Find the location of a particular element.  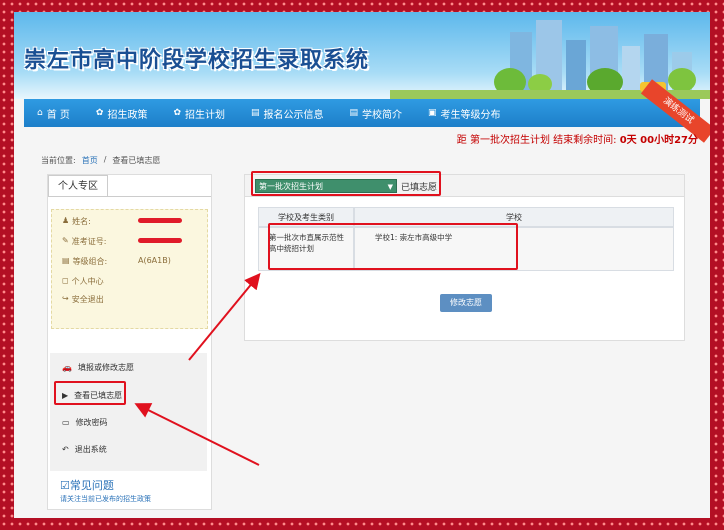

annotation-arrows is located at coordinates (197, 369).